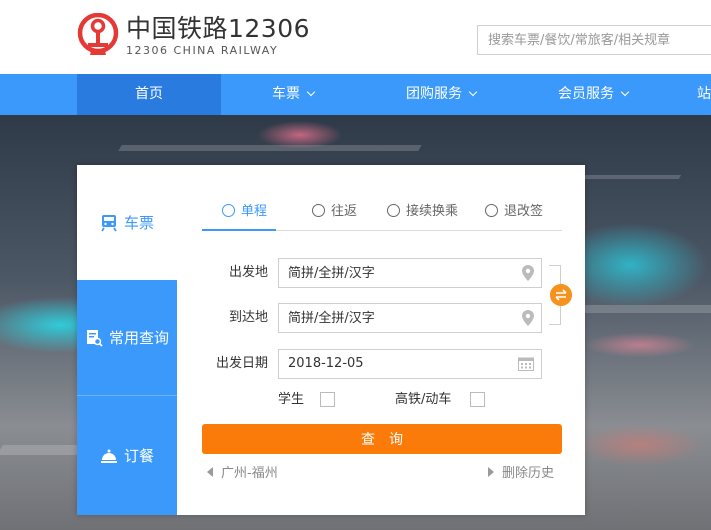 The image size is (711, 530). Describe the element at coordinates (382, 213) in the screenshot. I see `trip-type-tabs: 单程 往返 接续换乘 退改签` at that location.